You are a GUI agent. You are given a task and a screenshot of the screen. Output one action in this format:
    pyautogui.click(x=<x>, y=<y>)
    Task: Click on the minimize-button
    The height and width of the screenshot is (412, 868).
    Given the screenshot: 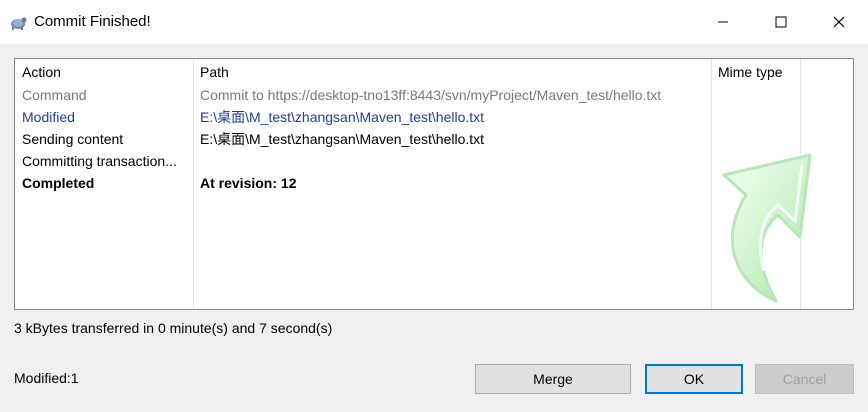 What is the action you would take?
    pyautogui.click(x=723, y=22)
    